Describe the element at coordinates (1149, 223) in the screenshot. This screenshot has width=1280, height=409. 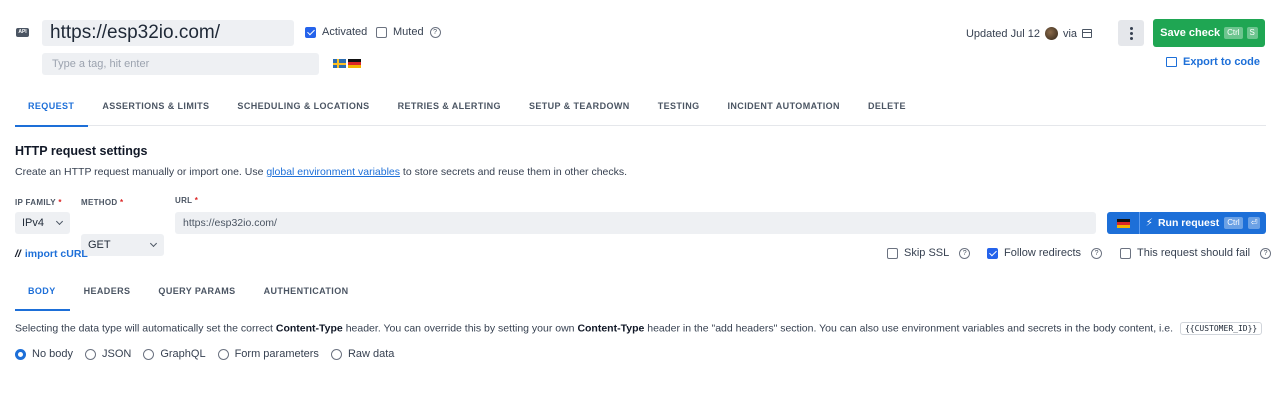
I see `bolt-icon: ⚡` at that location.